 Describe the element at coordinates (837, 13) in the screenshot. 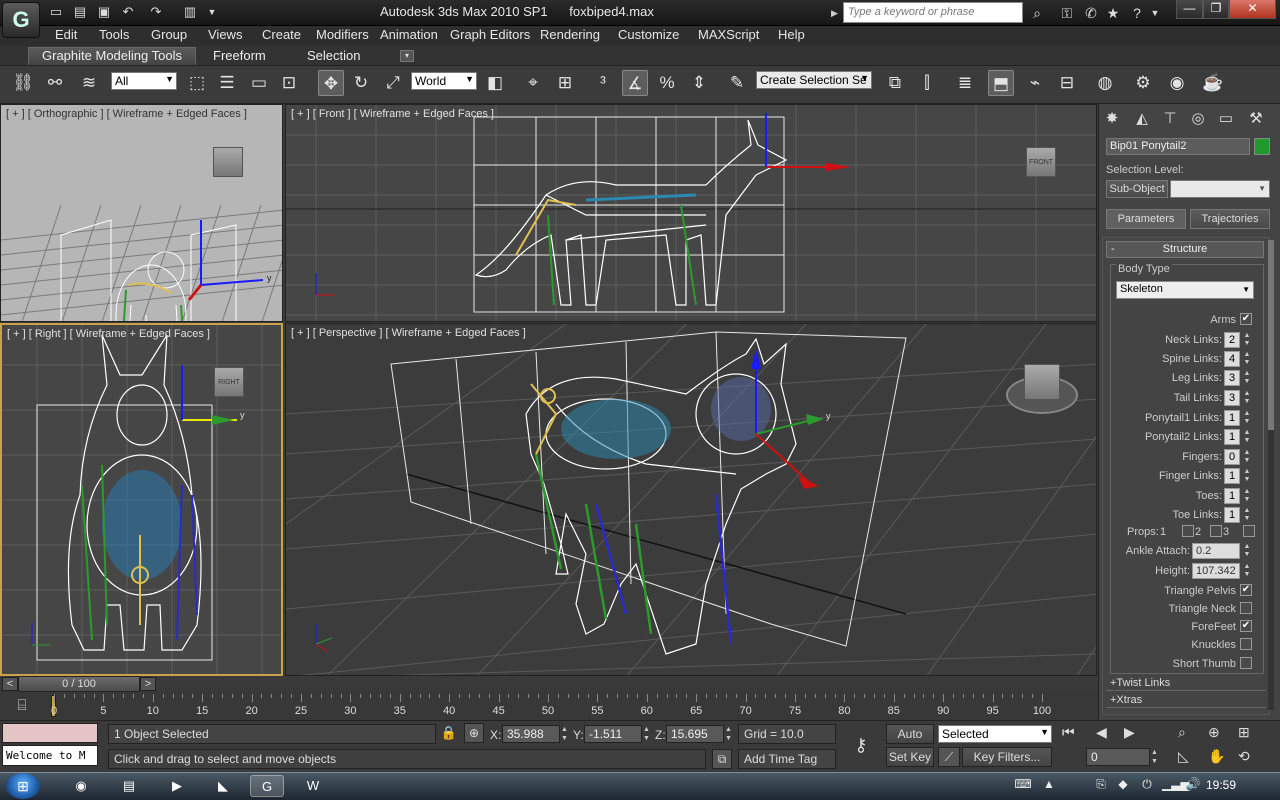

I see `search-expand-icon: ▶` at that location.